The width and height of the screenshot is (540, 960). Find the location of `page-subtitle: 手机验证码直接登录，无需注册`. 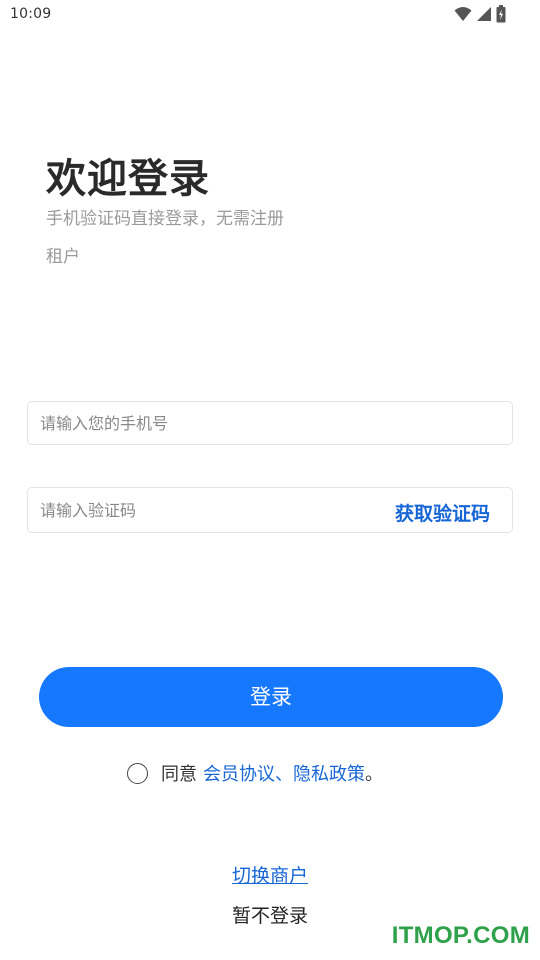

page-subtitle: 手机验证码直接登录，无需注册 is located at coordinates (165, 219).